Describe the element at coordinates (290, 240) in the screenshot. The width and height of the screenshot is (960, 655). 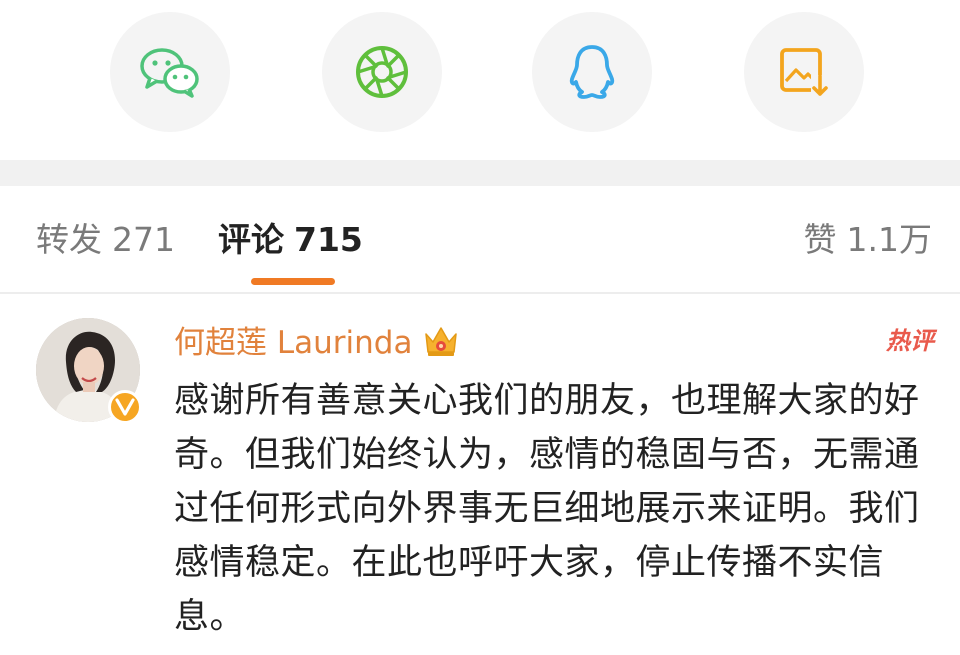
I see `tab-comment: 评论 715` at that location.